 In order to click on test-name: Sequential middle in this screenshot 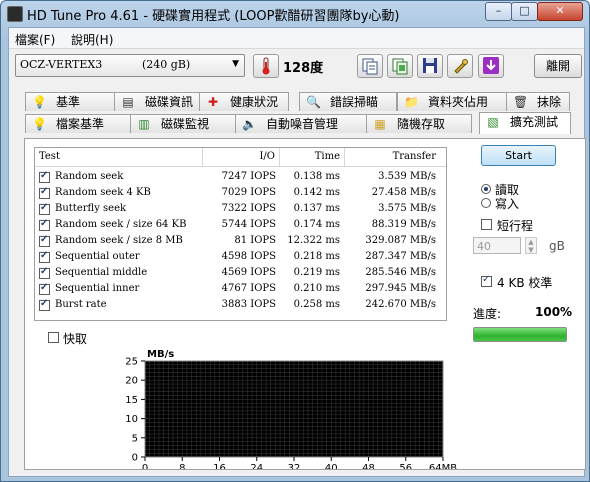, I will do `click(101, 272)`.